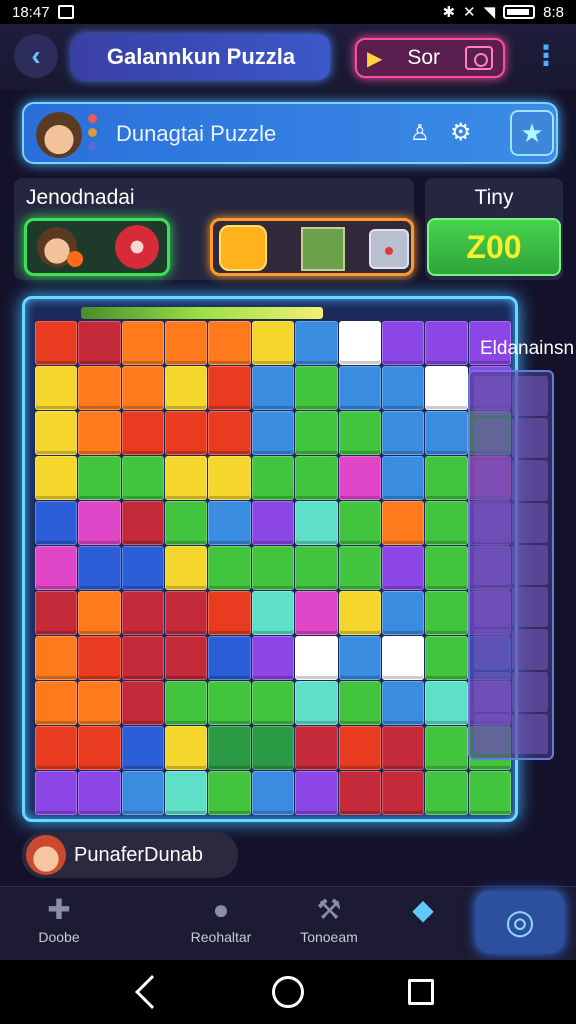 Image resolution: width=576 pixels, height=1024 pixels. I want to click on nav-item-target: ◎, so click(520, 922).